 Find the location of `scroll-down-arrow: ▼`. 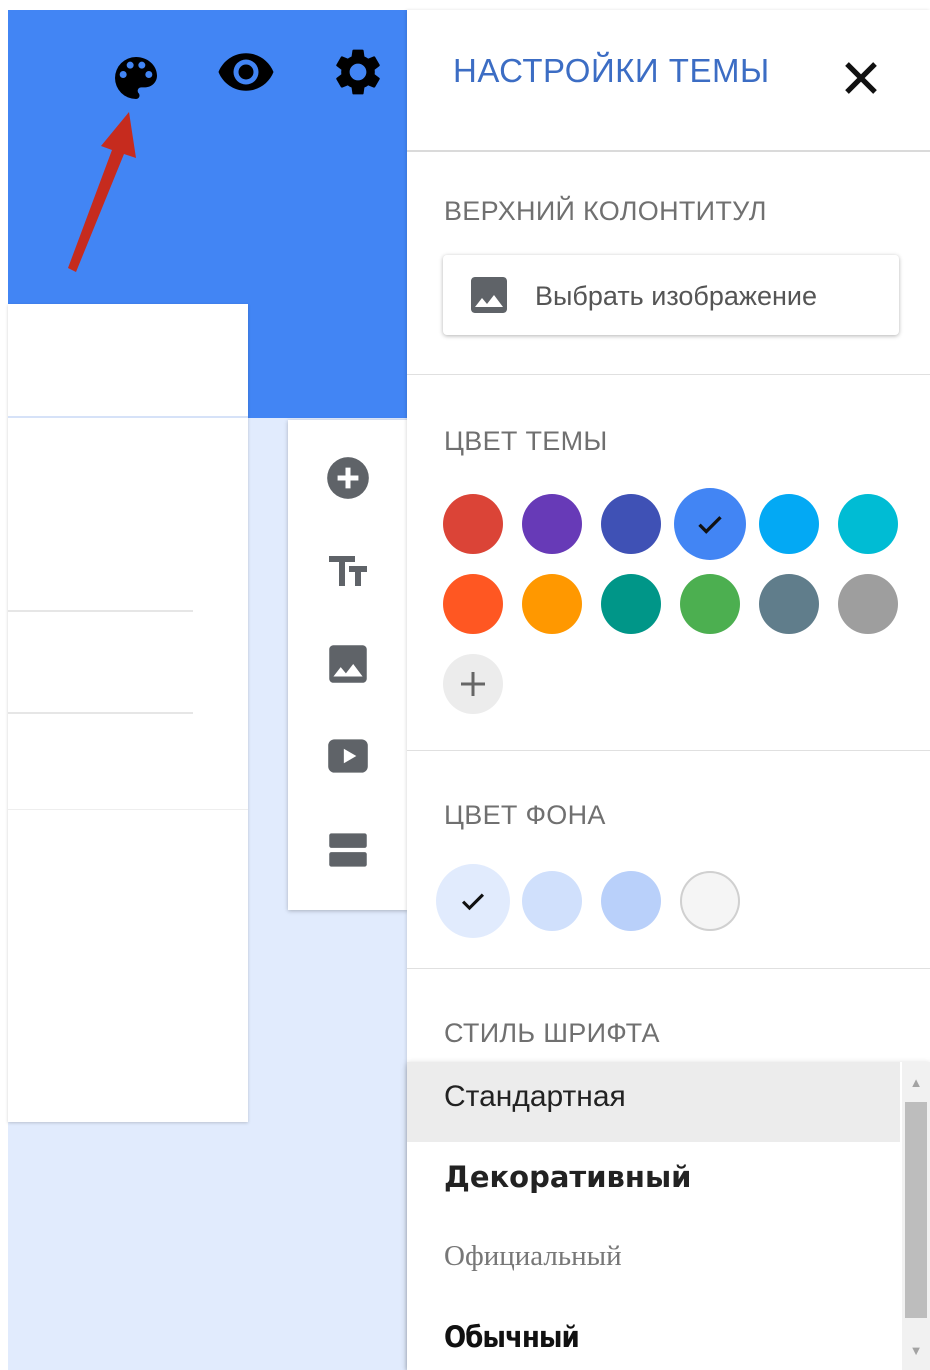

scroll-down-arrow: ▼ is located at coordinates (916, 1350).